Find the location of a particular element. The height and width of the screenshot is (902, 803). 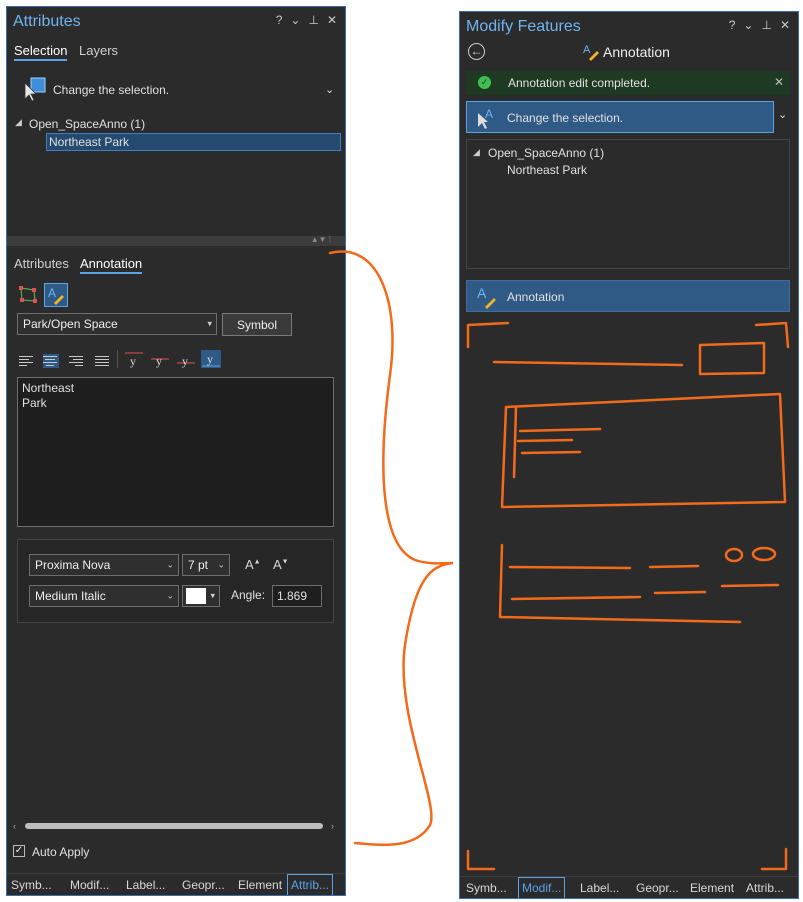

font-name-select: Proxima Nova ⌄ is located at coordinates (104, 565).